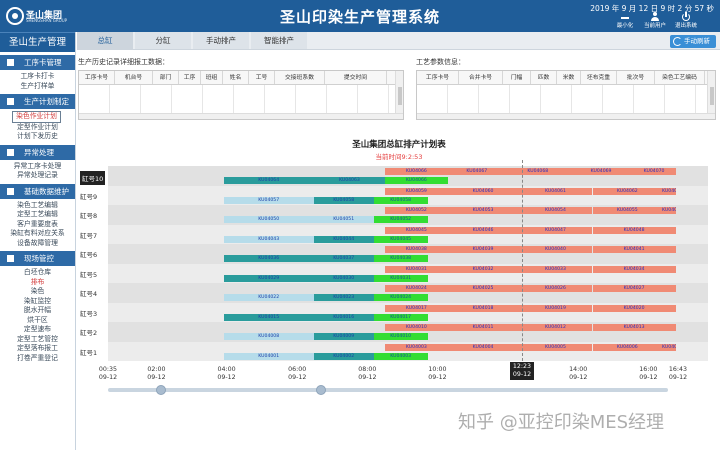 The height and width of the screenshot is (450, 720). I want to click on gantt-bar: KU04070, so click(654, 171).